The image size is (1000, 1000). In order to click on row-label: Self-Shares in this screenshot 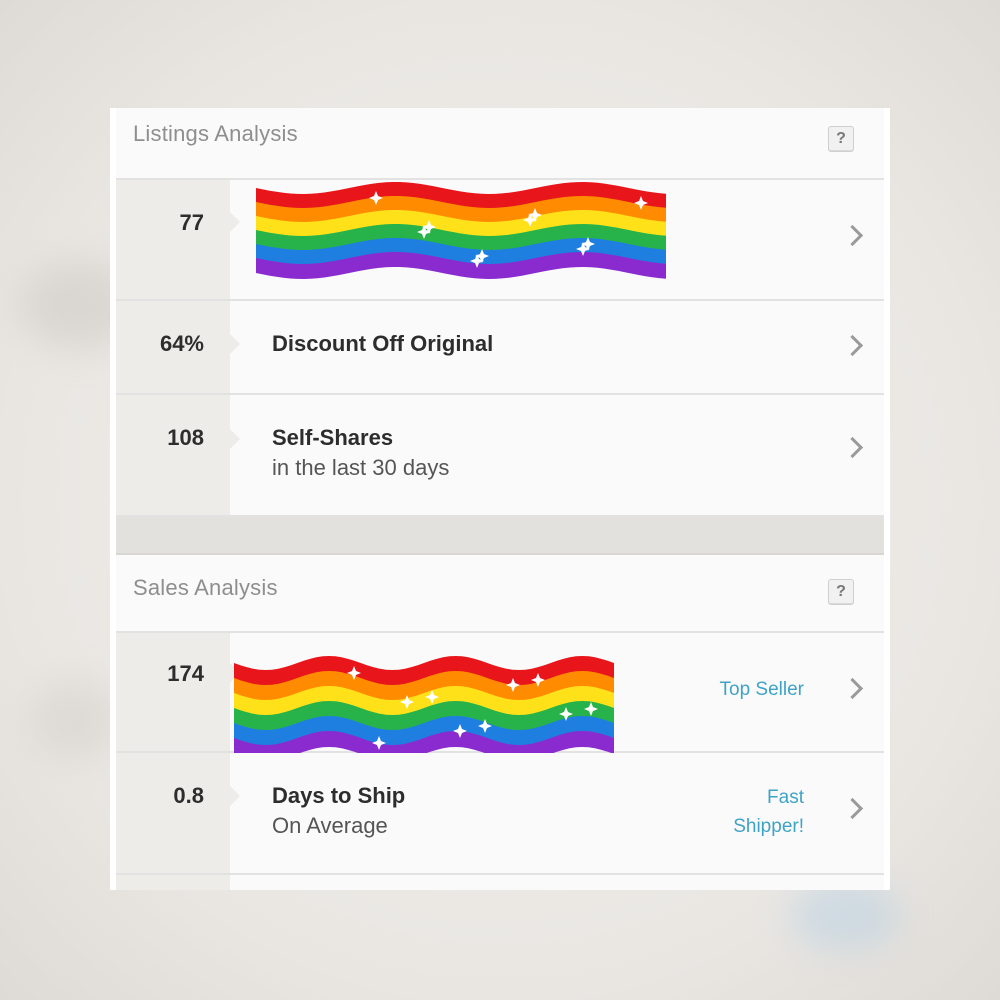, I will do `click(333, 437)`.